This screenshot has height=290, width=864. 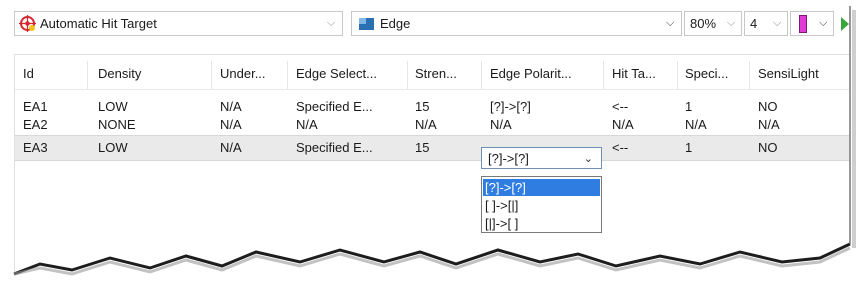 I want to click on cell-id: EA3, so click(x=35, y=147).